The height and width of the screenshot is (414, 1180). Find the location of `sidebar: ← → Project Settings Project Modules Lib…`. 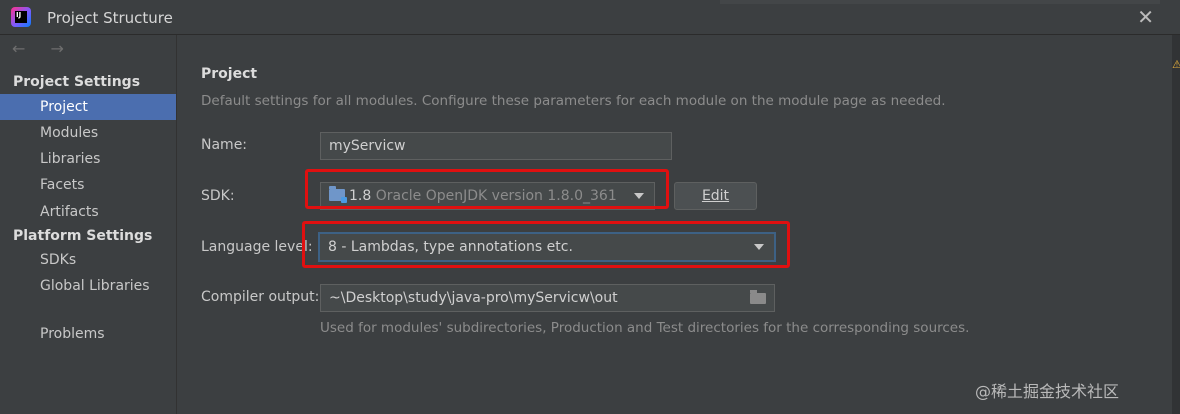

sidebar: ← → Project Settings Project Modules Lib… is located at coordinates (88, 224).